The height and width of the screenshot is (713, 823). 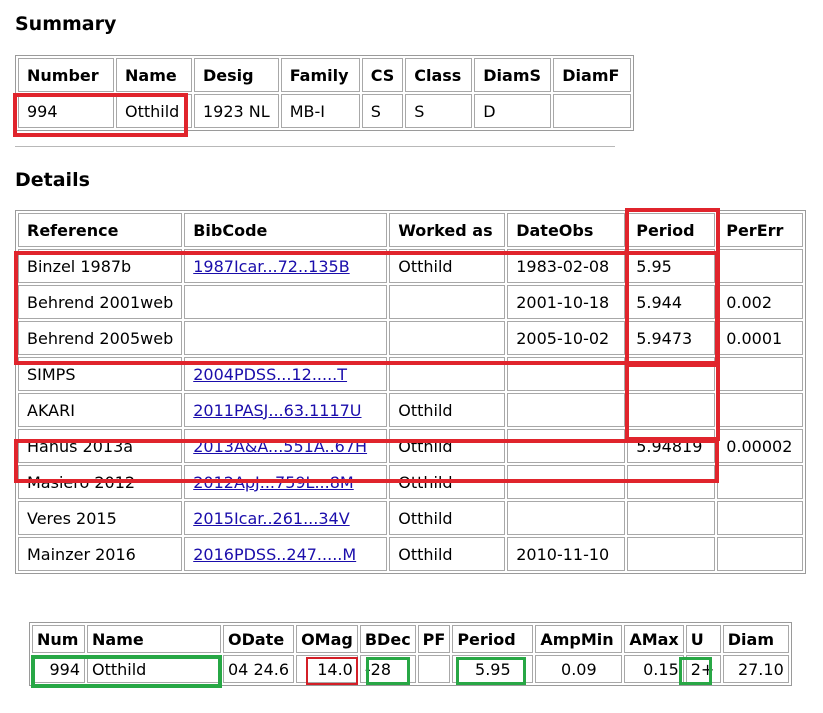 What do you see at coordinates (100, 446) in the screenshot?
I see `reference-cell: Hanus 2013a` at bounding box center [100, 446].